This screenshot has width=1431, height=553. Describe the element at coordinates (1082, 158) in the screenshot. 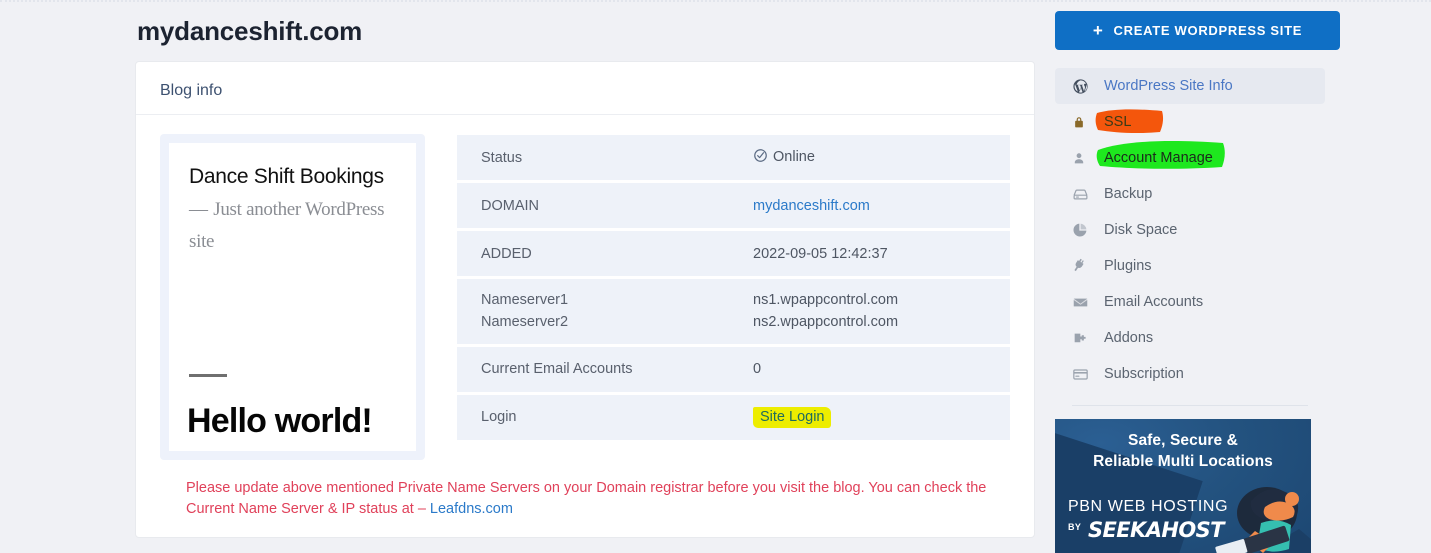

I see `user-icon` at that location.